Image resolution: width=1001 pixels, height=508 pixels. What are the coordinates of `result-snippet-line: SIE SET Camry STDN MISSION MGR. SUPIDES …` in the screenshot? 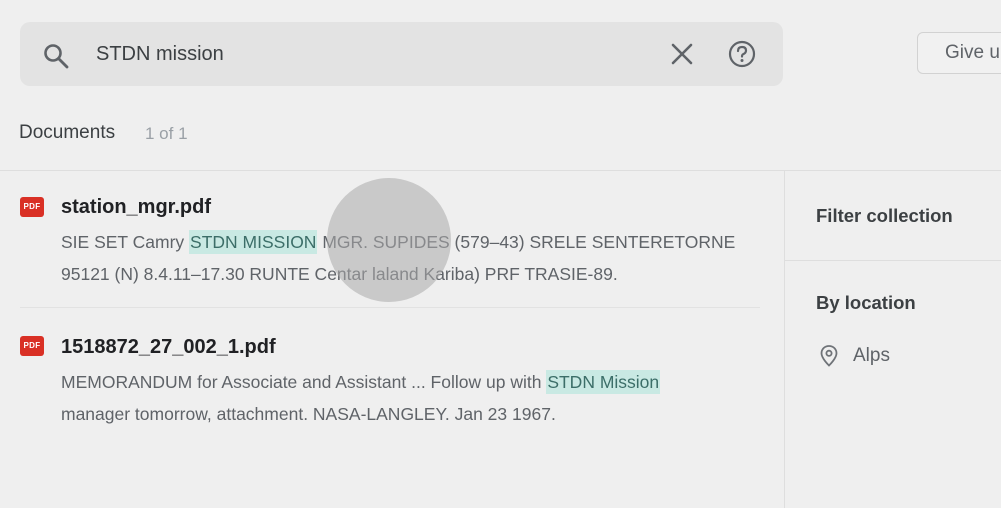 It's located at (411, 242).